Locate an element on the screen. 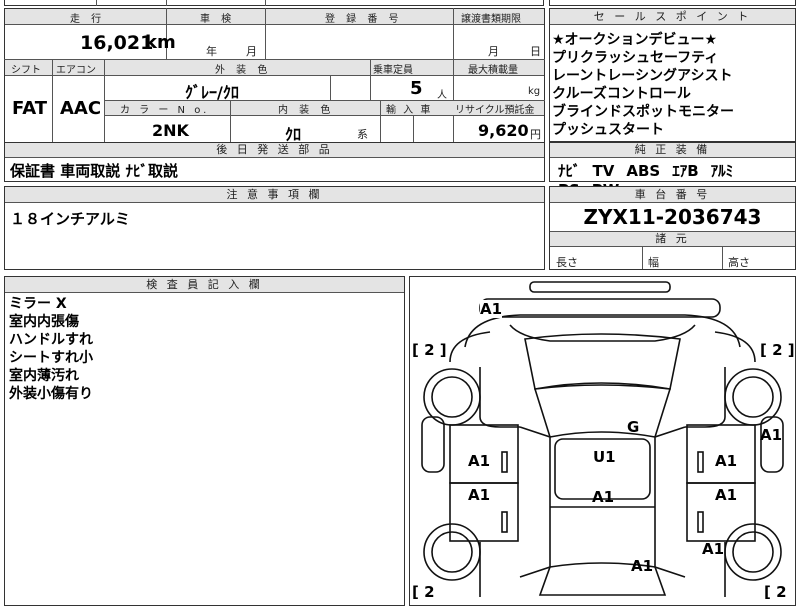 The image size is (800, 606). registration-label: 登 録 番 号 is located at coordinates (364, 19).